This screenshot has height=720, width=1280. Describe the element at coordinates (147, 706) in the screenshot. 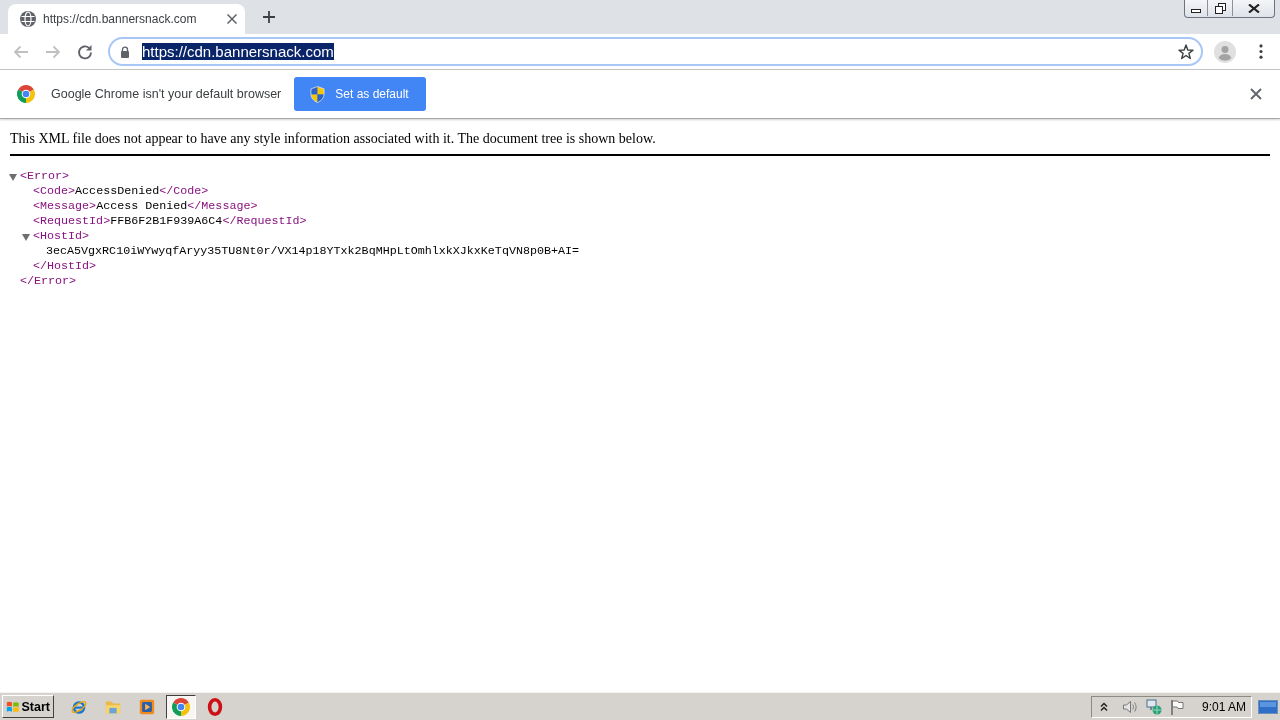

I see `play-icon` at that location.